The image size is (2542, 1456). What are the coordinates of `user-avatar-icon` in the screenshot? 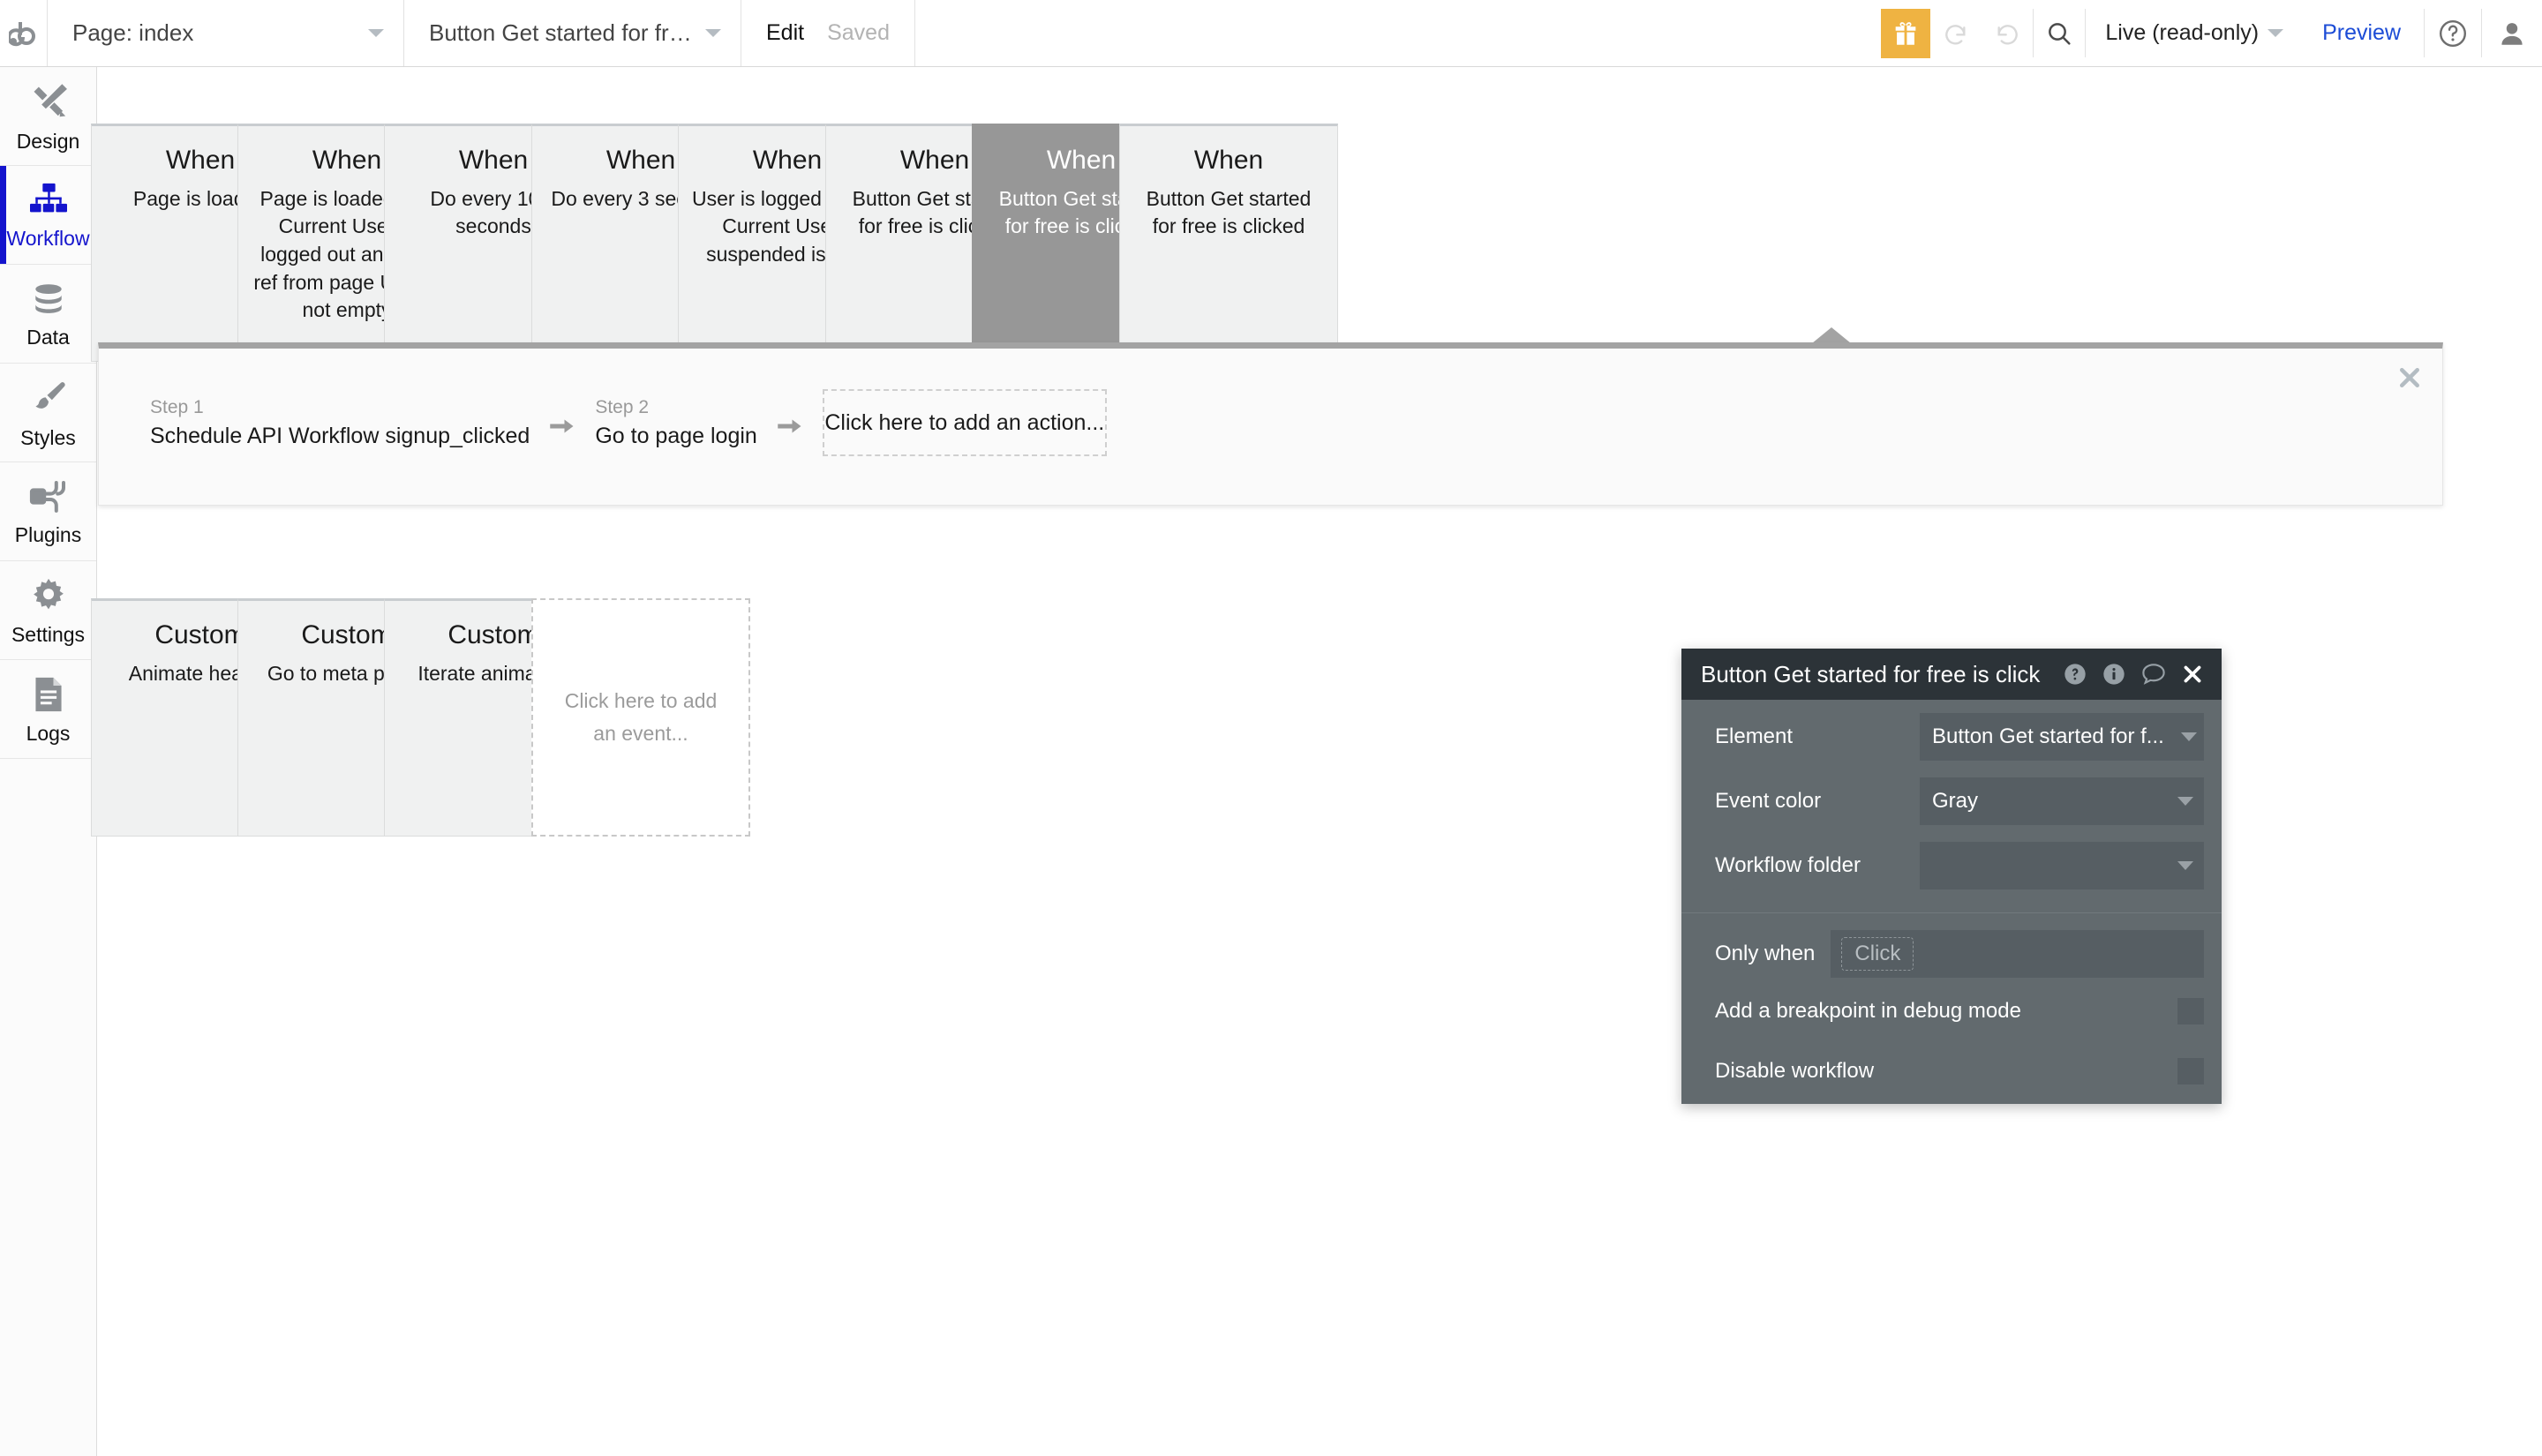 It's located at (2512, 33).